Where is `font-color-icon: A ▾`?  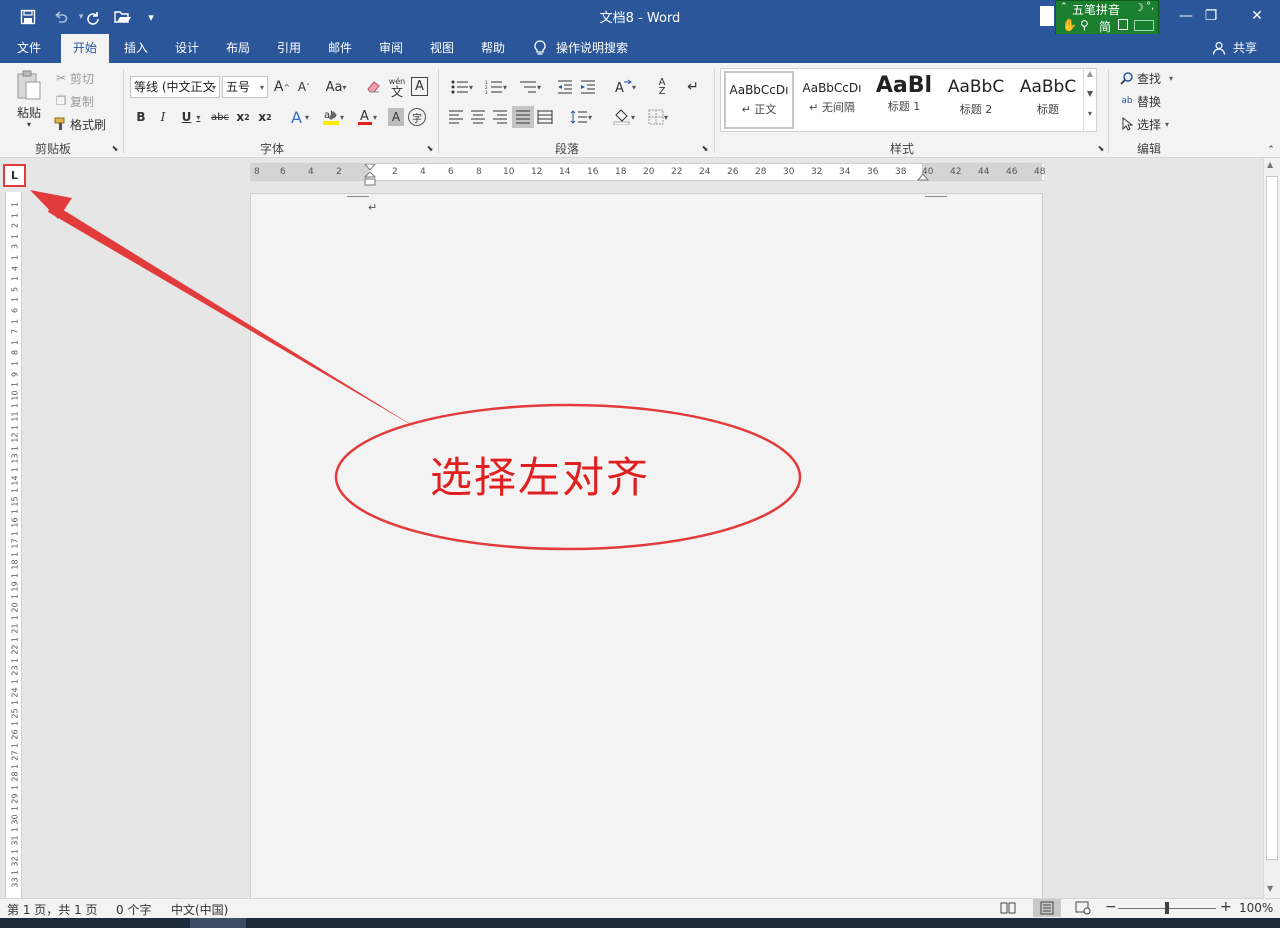
font-color-icon: A ▾ is located at coordinates (367, 117).